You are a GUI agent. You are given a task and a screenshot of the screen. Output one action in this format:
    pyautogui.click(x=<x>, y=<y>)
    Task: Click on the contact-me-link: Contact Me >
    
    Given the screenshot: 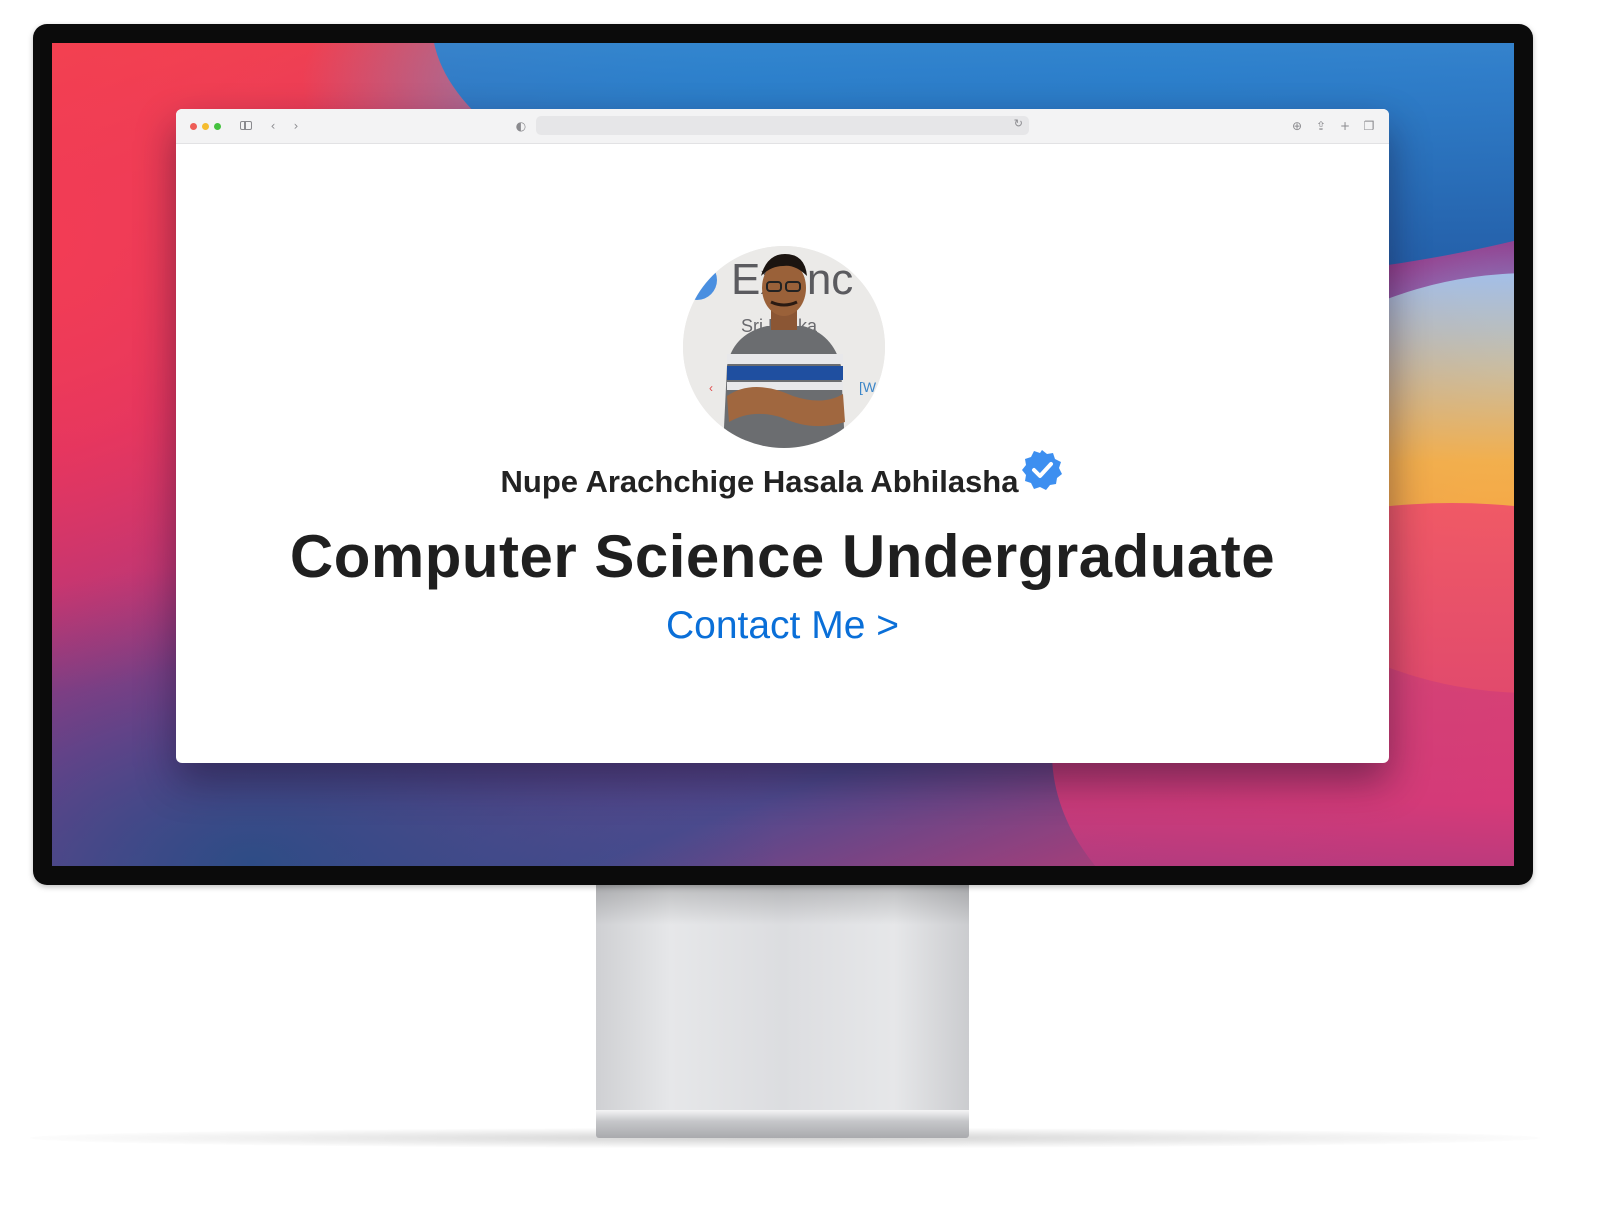 What is the action you would take?
    pyautogui.click(x=782, y=626)
    